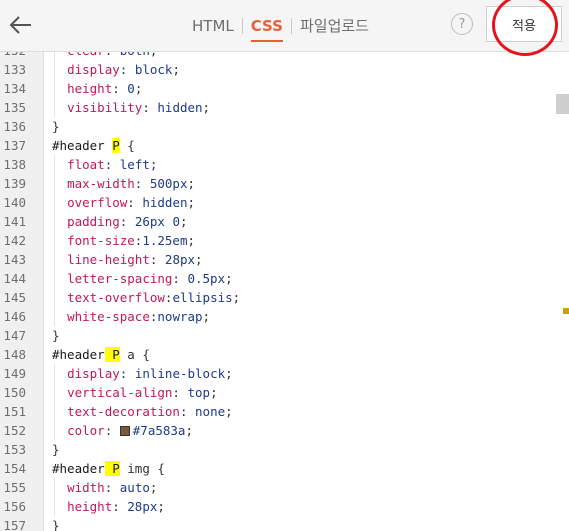 The height and width of the screenshot is (531, 569). Describe the element at coordinates (124, 431) in the screenshot. I see `color-swatch` at that location.